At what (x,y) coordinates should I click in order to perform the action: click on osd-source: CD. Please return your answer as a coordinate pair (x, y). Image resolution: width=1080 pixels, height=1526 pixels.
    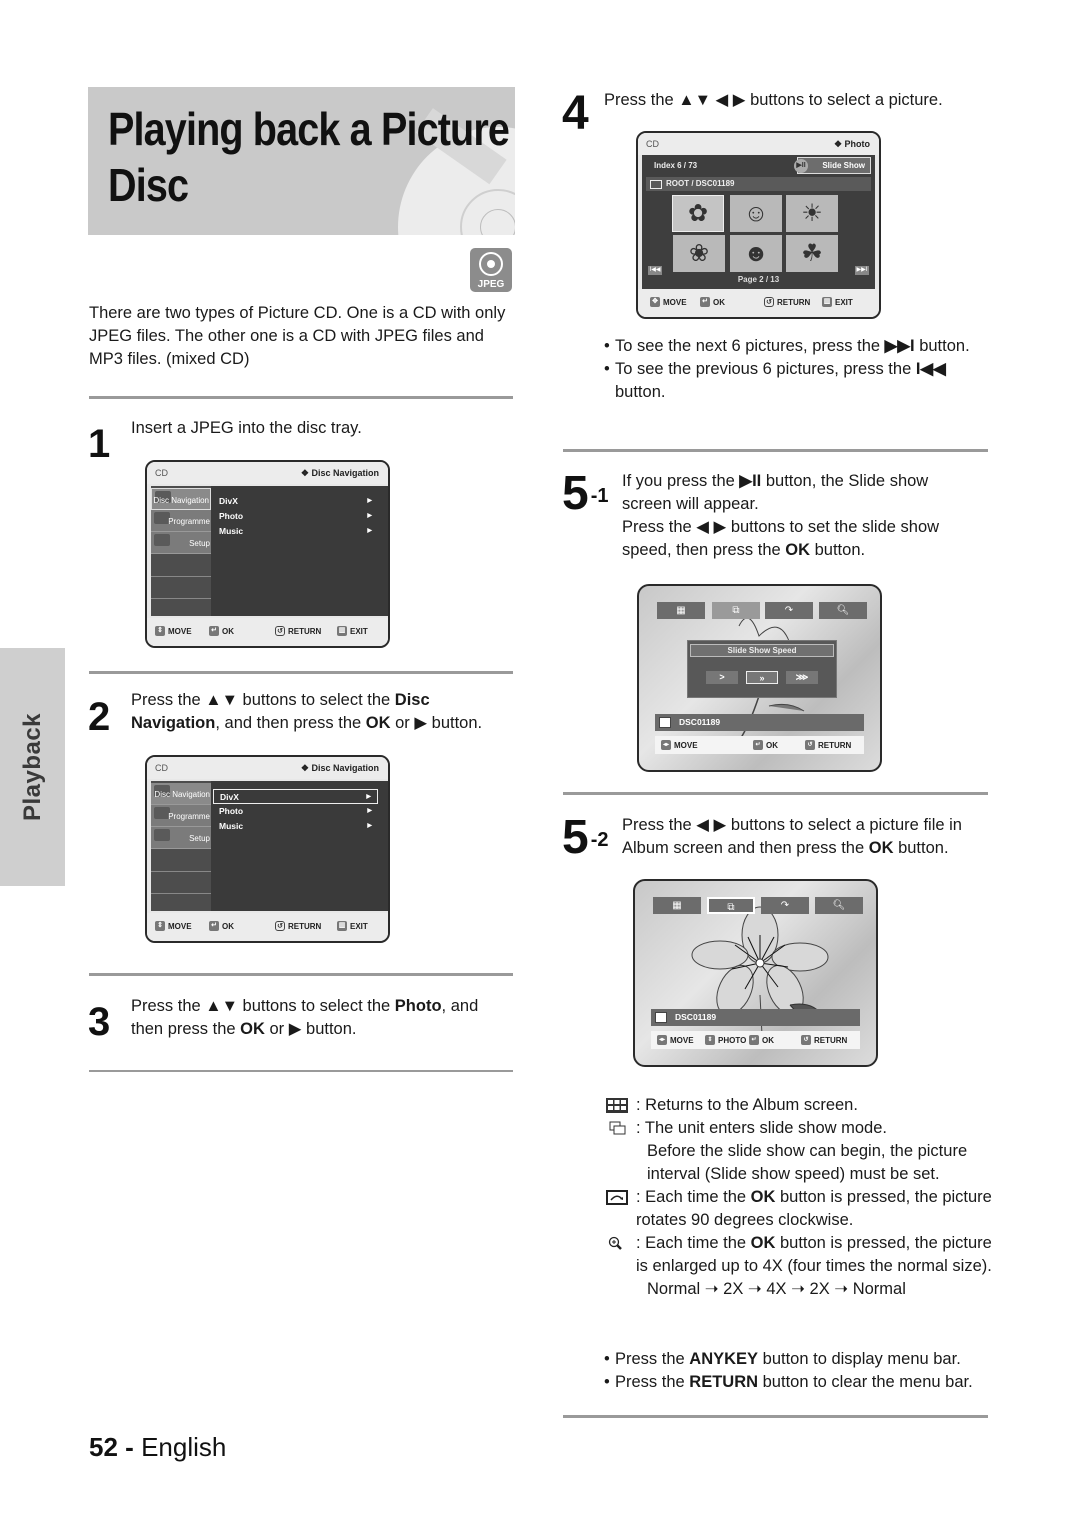
    Looking at the image, I should click on (161, 473).